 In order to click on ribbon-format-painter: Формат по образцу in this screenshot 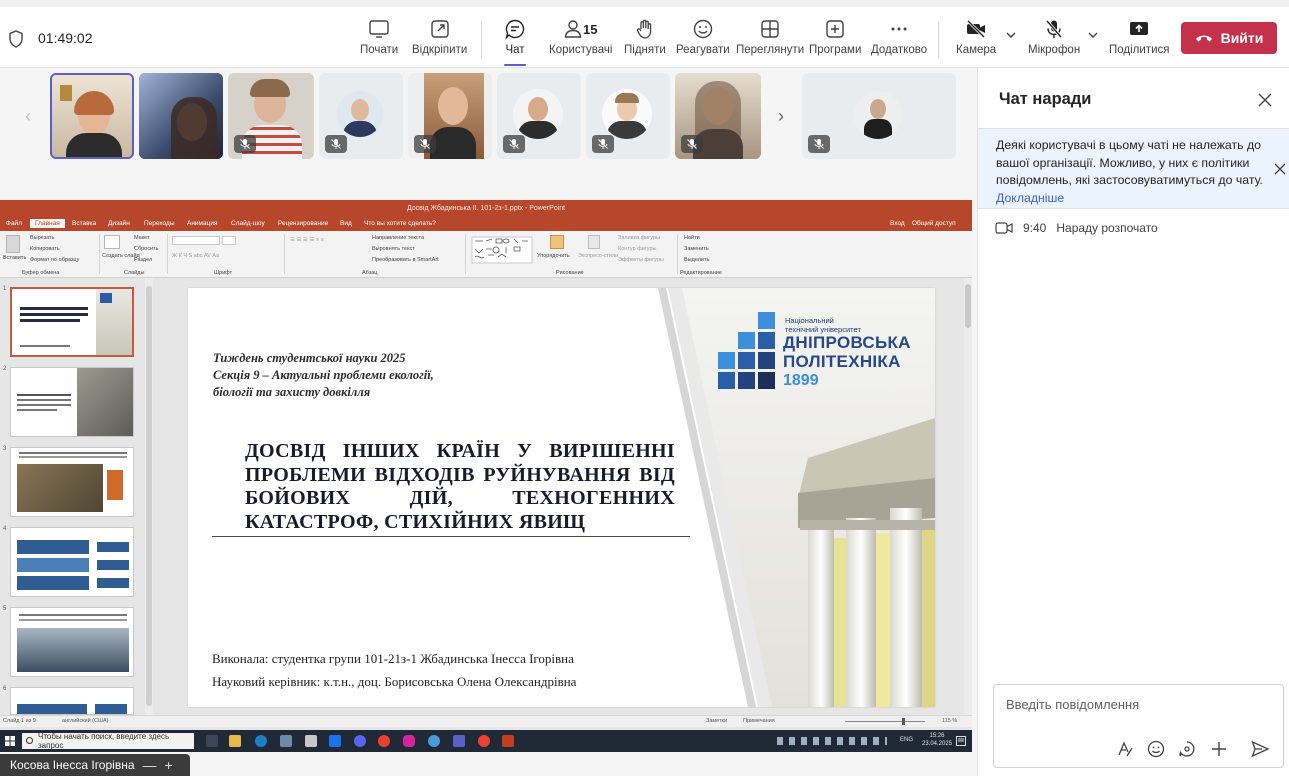, I will do `click(54, 260)`.